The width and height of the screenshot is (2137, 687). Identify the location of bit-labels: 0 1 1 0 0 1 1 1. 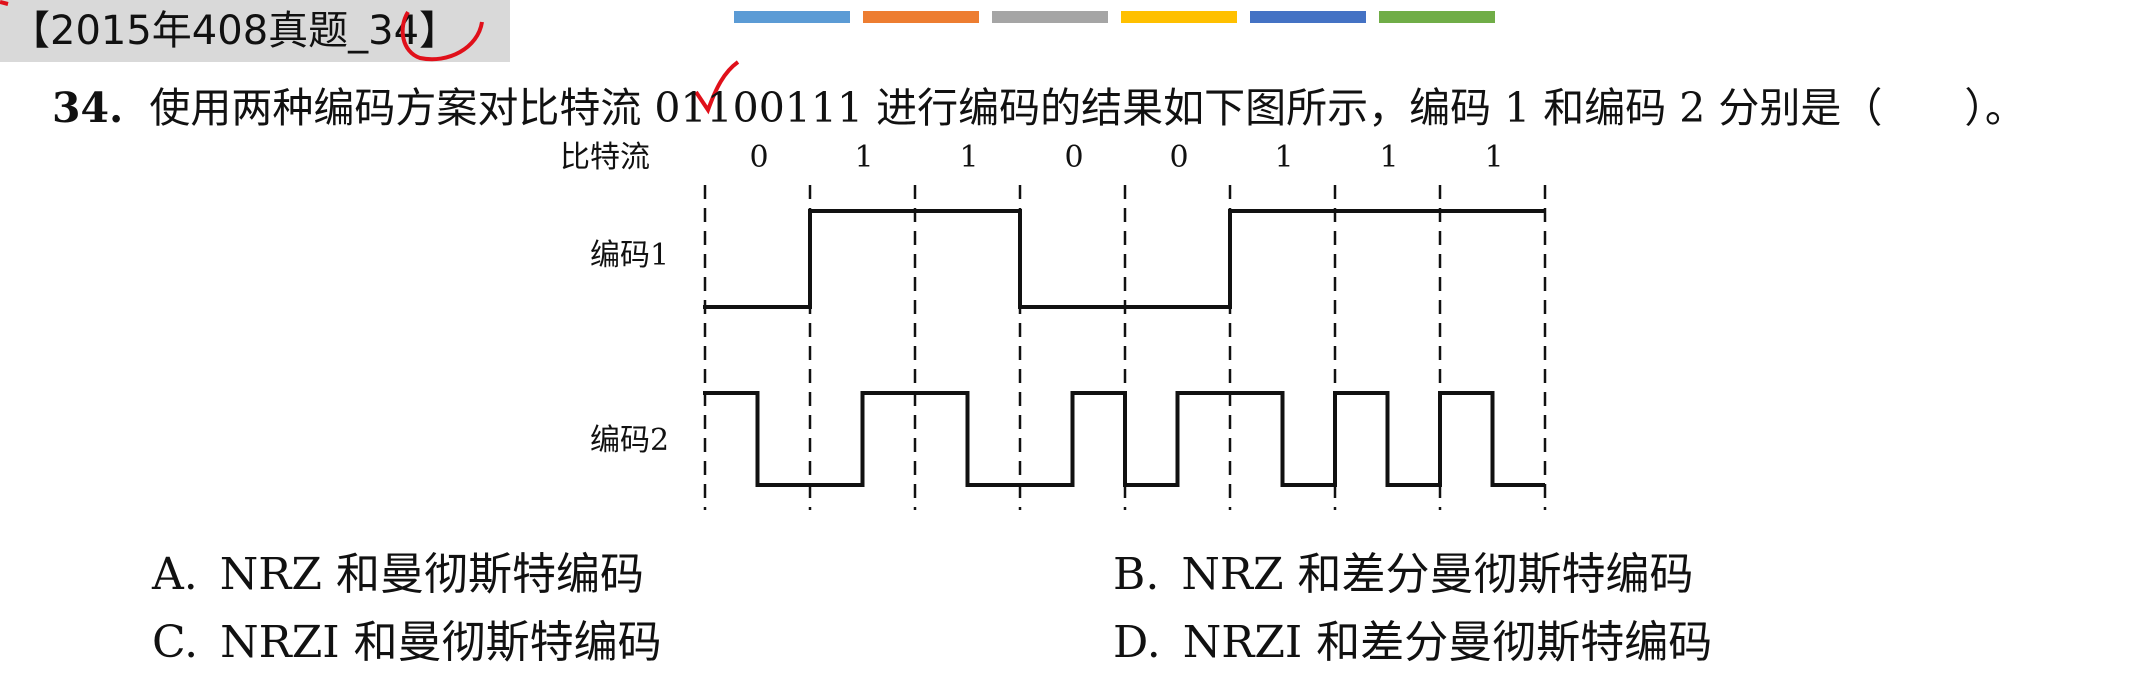
(1127, 157).